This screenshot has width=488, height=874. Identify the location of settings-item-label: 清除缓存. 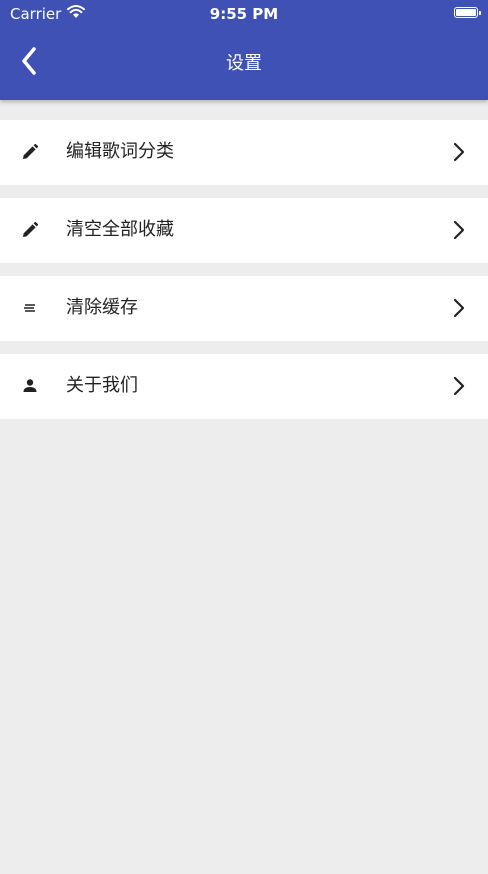
(102, 307).